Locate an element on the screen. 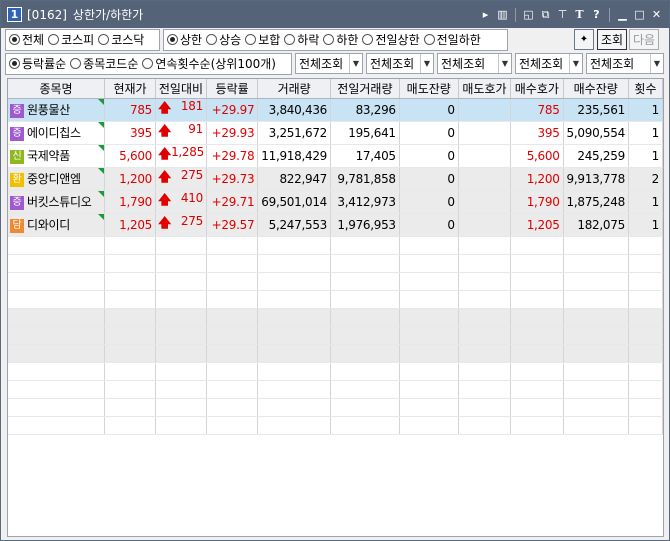  rate-cell: +29.73 is located at coordinates (232, 179).